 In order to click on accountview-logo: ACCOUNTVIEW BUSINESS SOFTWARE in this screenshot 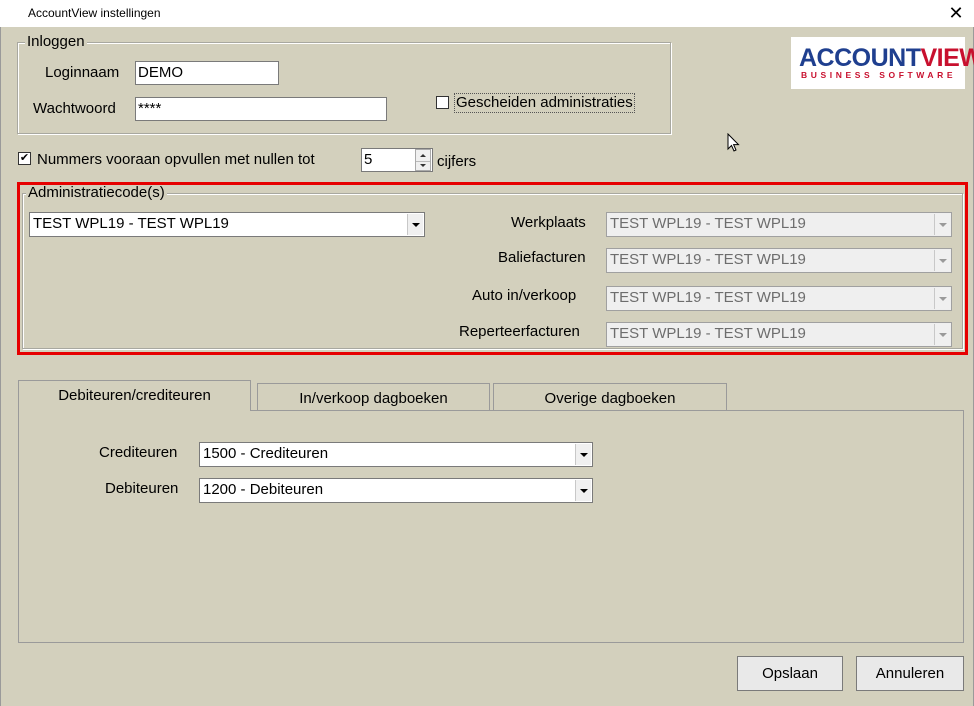, I will do `click(882, 63)`.